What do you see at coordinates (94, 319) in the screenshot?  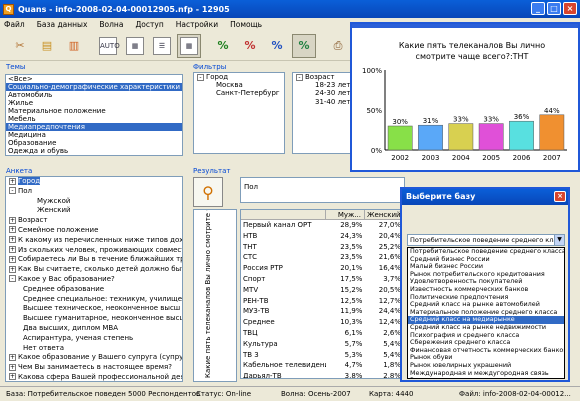 I see `question-tree-item: Высшее гуманитарное, неоконченное высш` at bounding box center [94, 319].